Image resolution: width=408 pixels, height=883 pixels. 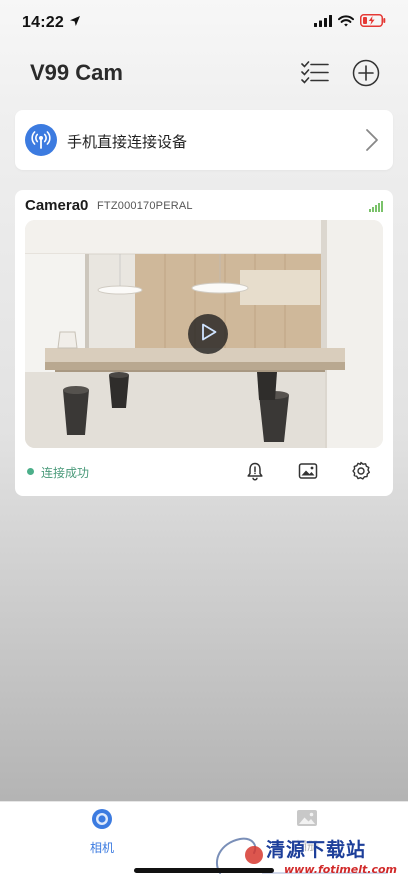 What do you see at coordinates (373, 23) in the screenshot?
I see `battery-charging-low-icon` at bounding box center [373, 23].